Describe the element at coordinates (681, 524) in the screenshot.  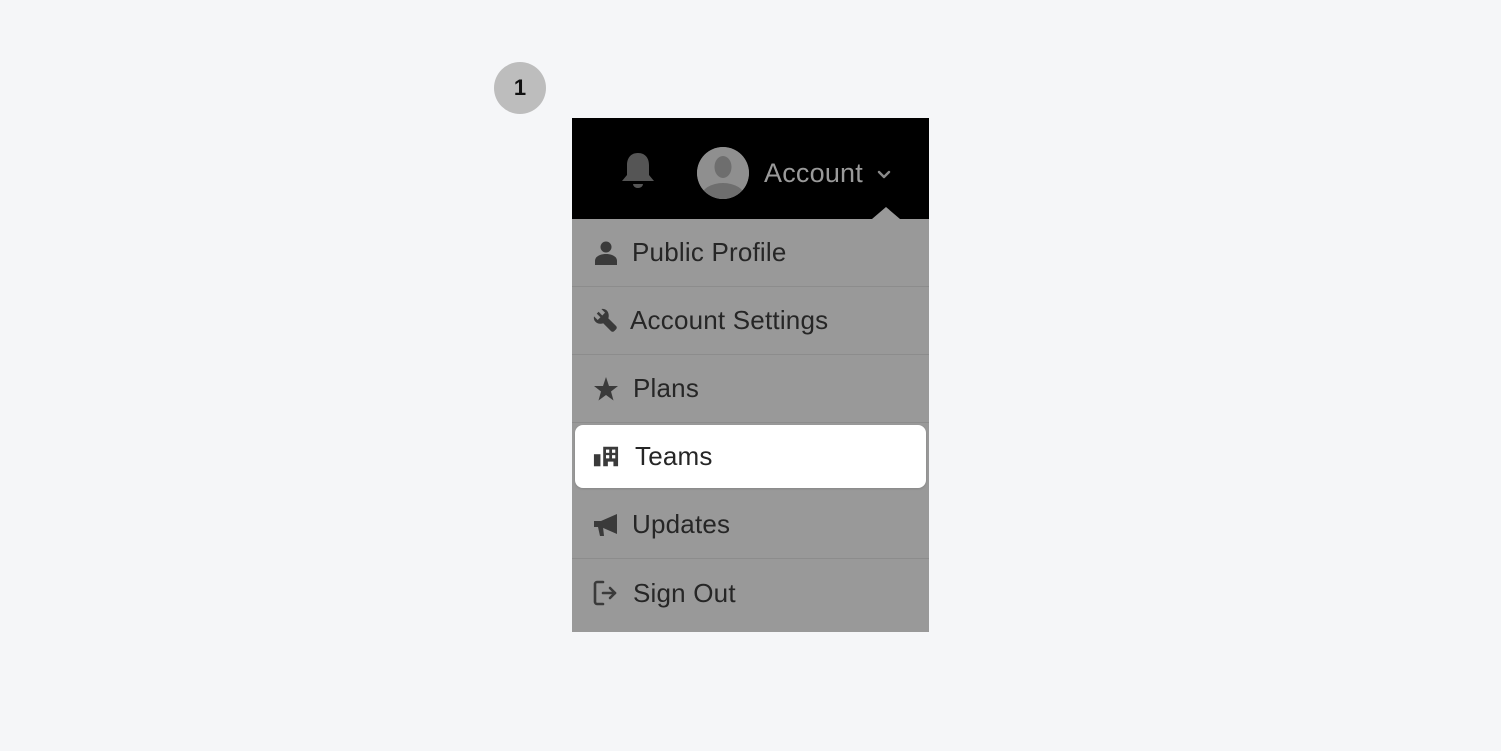
I see `menu-item-label: Updates` at that location.